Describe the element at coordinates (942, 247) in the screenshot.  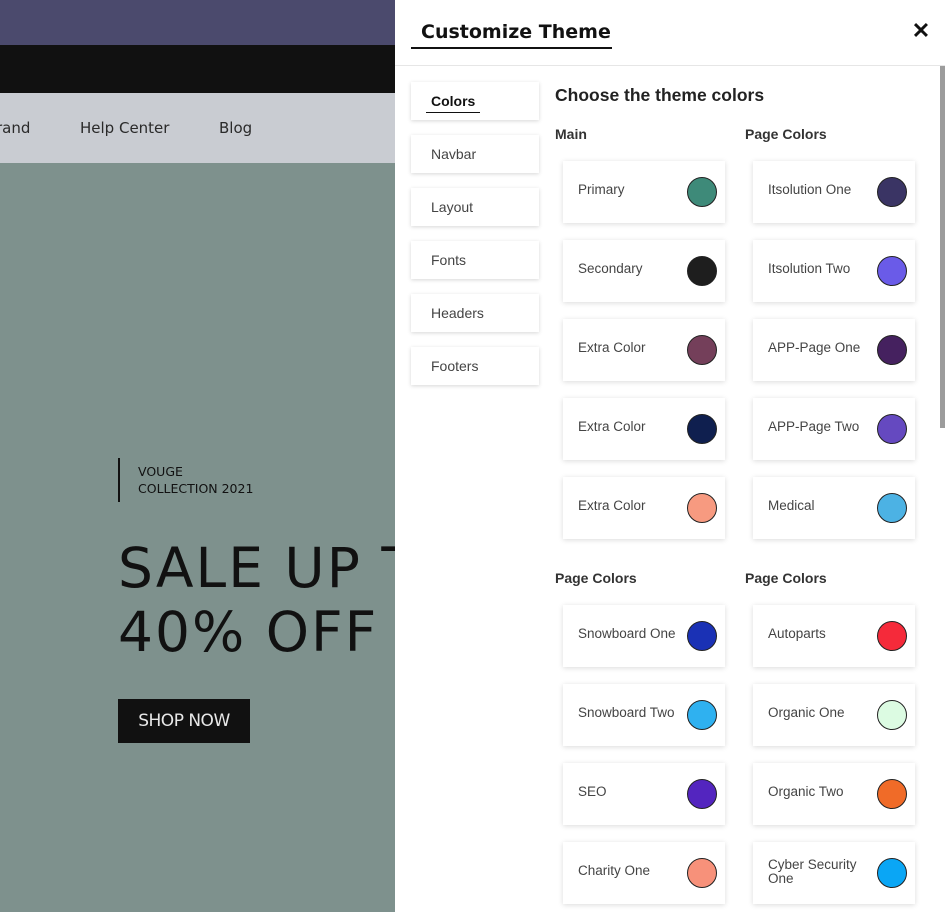
I see `panel-scrollbar` at that location.